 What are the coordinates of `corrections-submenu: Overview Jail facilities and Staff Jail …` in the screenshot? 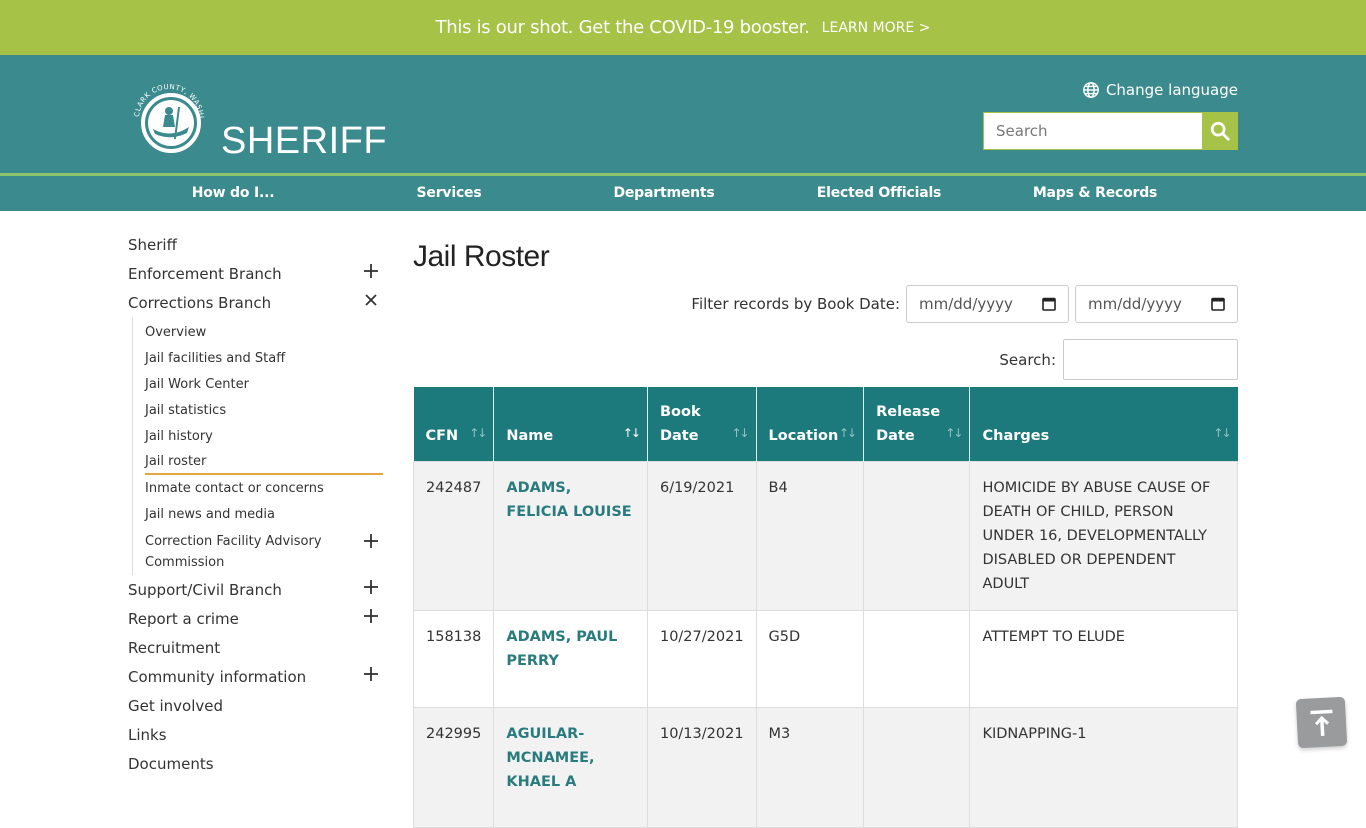 It's located at (257, 446).